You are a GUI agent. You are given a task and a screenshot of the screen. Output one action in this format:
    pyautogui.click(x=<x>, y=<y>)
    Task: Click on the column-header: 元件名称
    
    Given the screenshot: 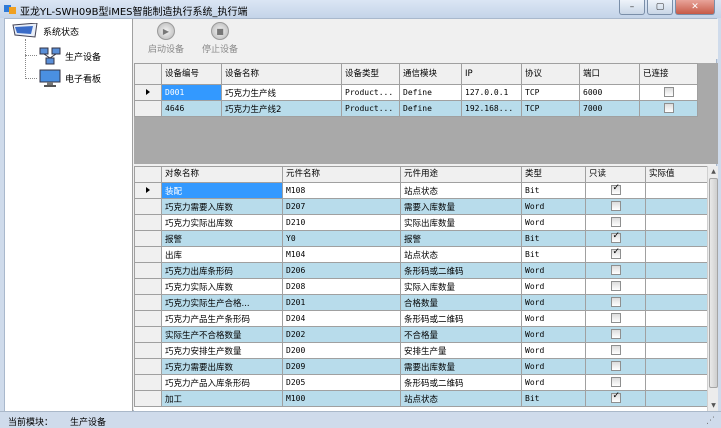 What is the action you would take?
    pyautogui.click(x=341, y=174)
    